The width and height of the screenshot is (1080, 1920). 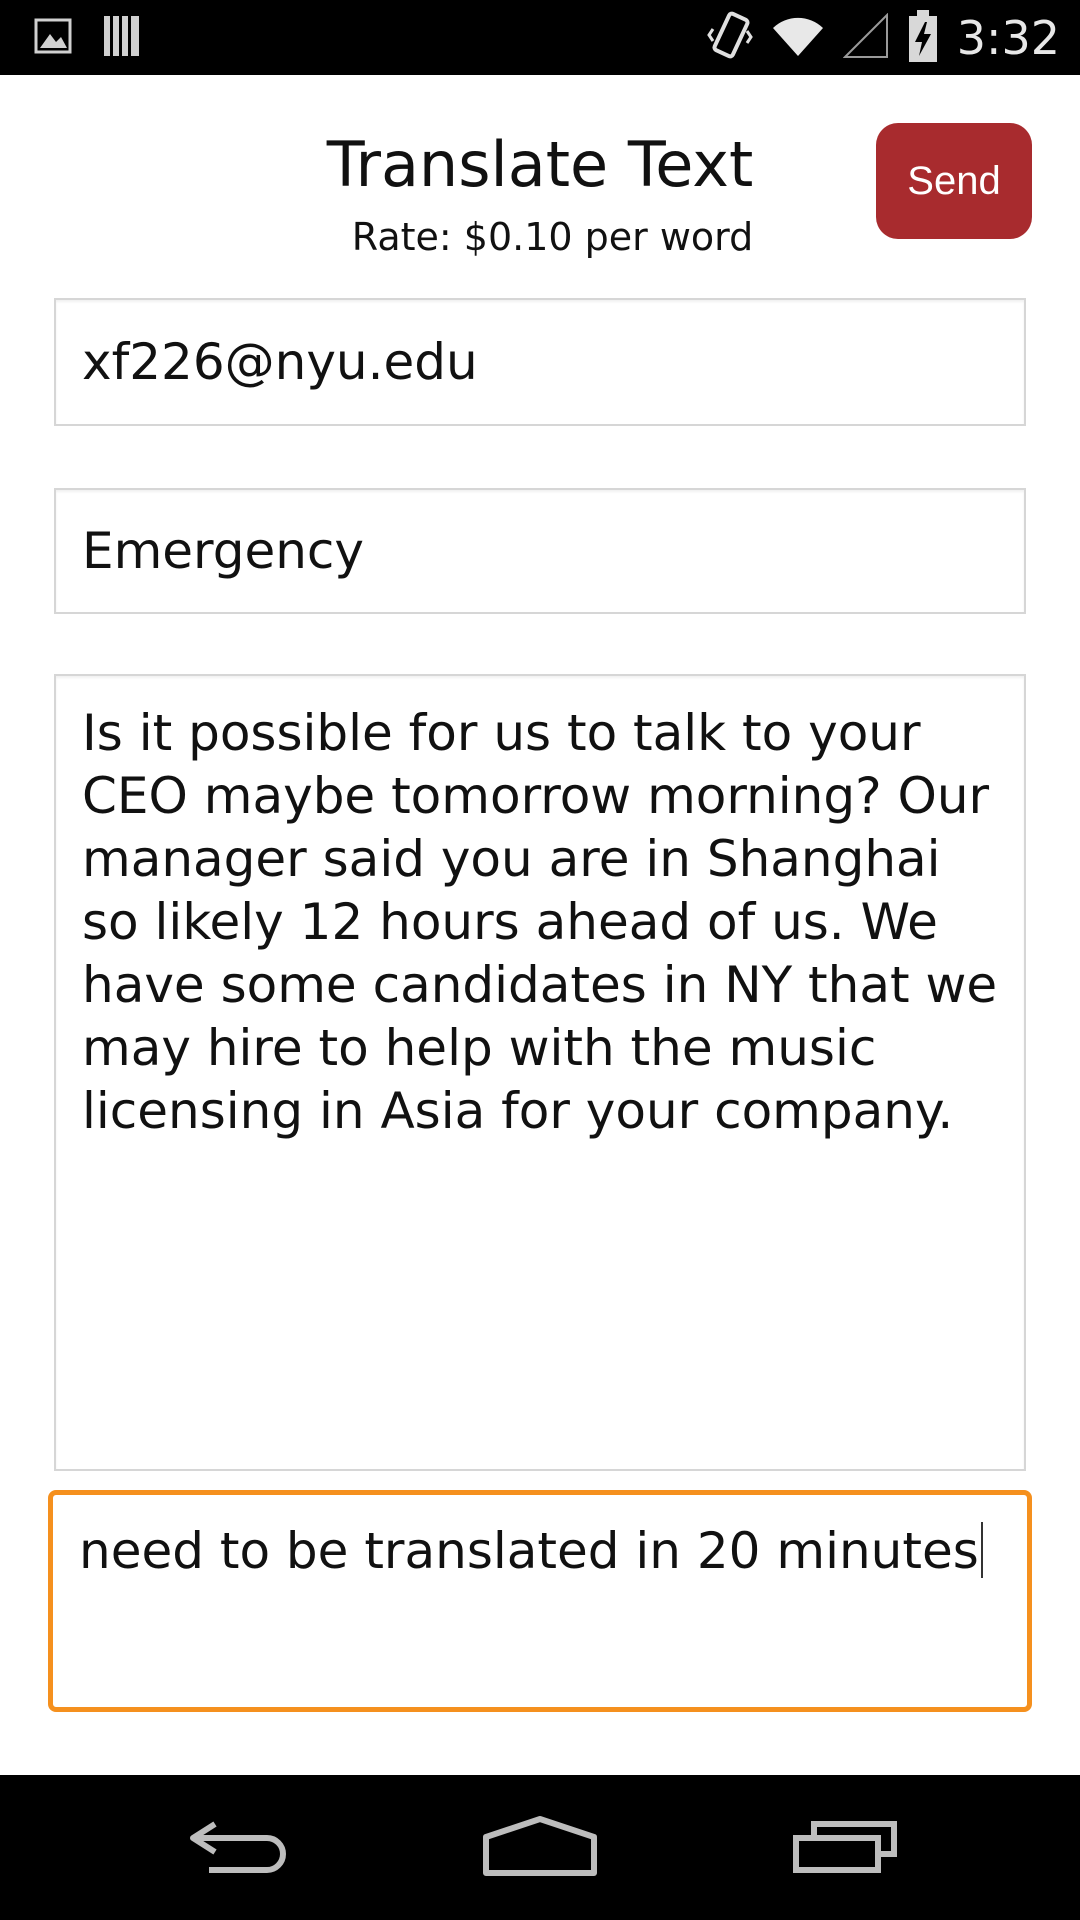 I want to click on bars-icon, so click(x=122, y=38).